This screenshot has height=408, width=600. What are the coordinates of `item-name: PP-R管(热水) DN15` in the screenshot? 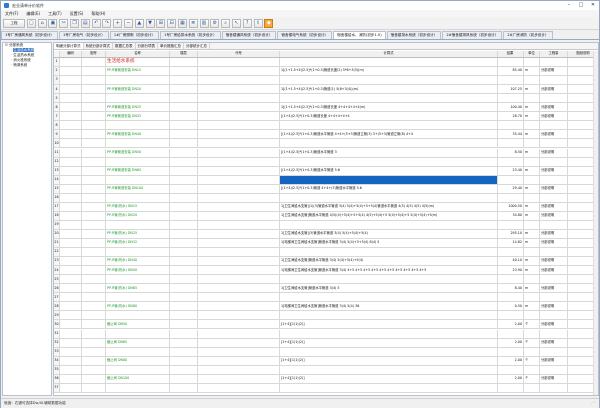 It's located at (138, 206).